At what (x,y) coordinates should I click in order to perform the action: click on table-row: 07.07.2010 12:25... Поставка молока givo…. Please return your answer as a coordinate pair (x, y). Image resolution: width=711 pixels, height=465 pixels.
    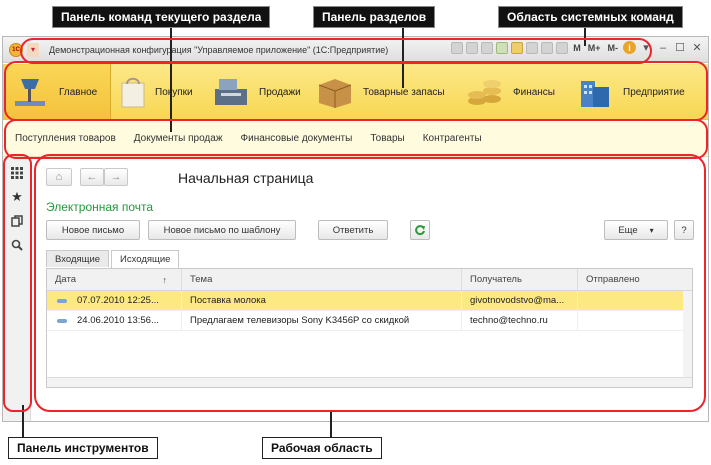
    Looking at the image, I should click on (369, 301).